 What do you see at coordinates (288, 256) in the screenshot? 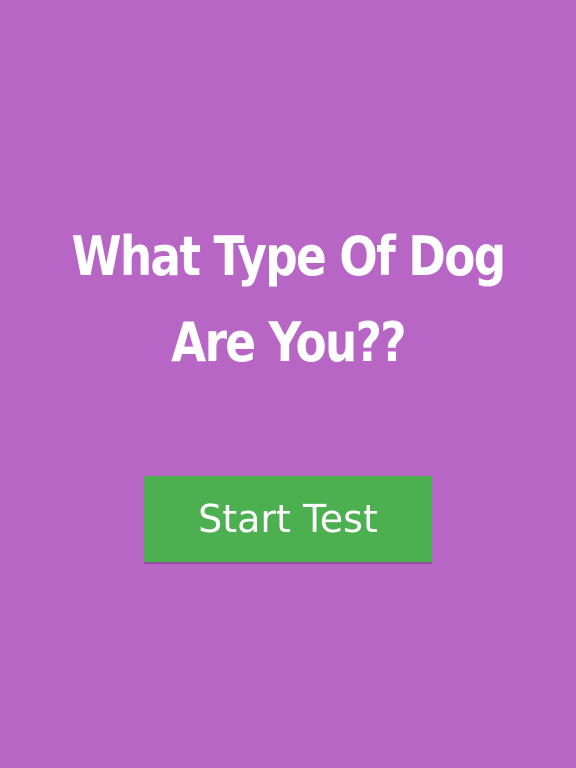
I see `quiz-title-line-1: What Type Of Dog` at bounding box center [288, 256].